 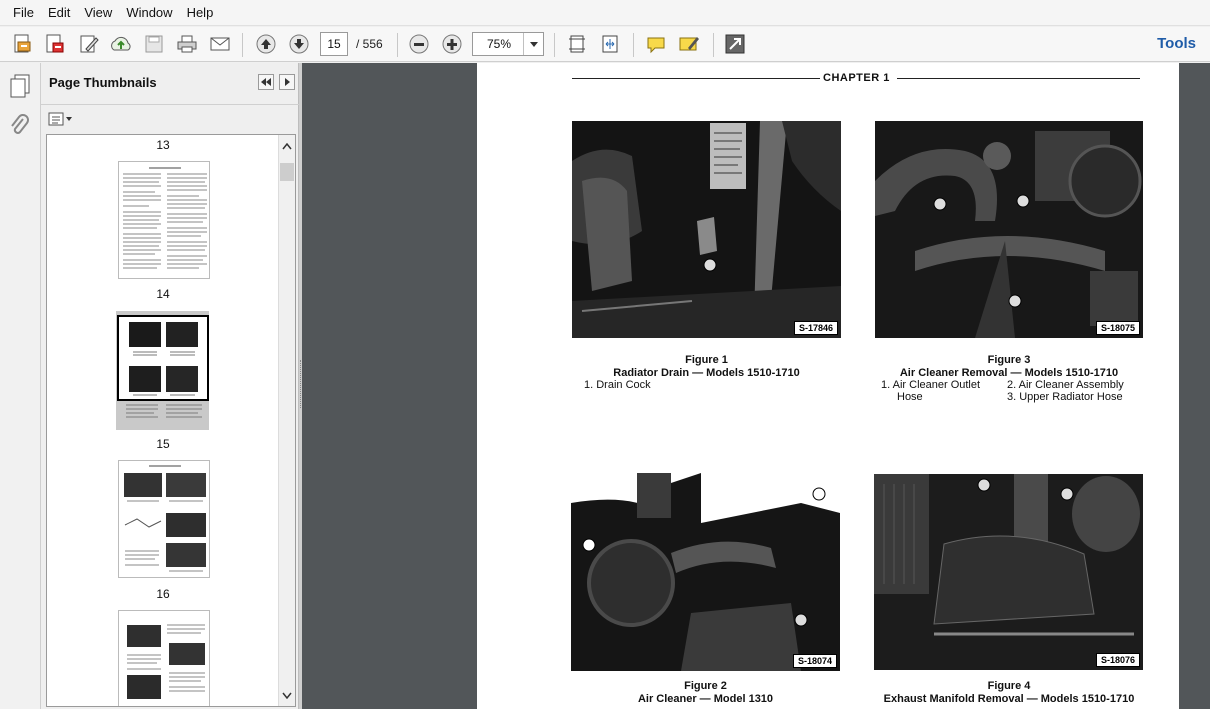 What do you see at coordinates (705, 572) in the screenshot?
I see `figure-2-photo: S-18074` at bounding box center [705, 572].